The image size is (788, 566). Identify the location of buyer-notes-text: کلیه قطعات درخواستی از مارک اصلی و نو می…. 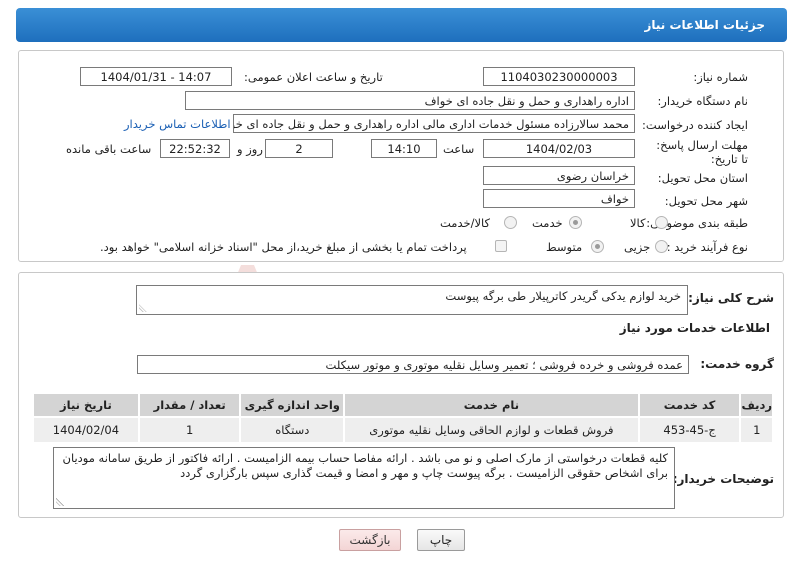
(365, 465).